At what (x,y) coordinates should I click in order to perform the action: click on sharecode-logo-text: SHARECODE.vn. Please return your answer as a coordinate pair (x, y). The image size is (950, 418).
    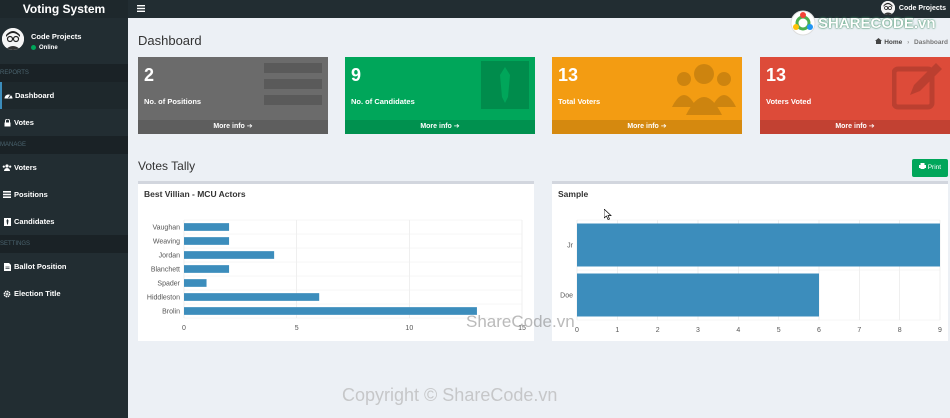
    Looking at the image, I should click on (877, 23).